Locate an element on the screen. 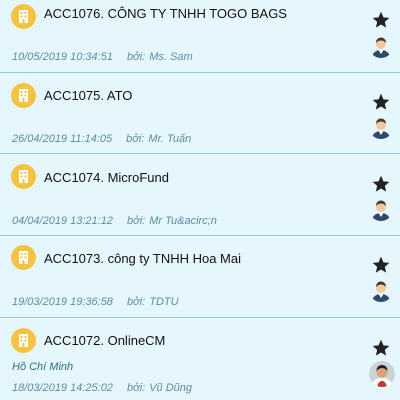 This screenshot has width=400, height=400. author-name: Vũ Dũng is located at coordinates (171, 388).